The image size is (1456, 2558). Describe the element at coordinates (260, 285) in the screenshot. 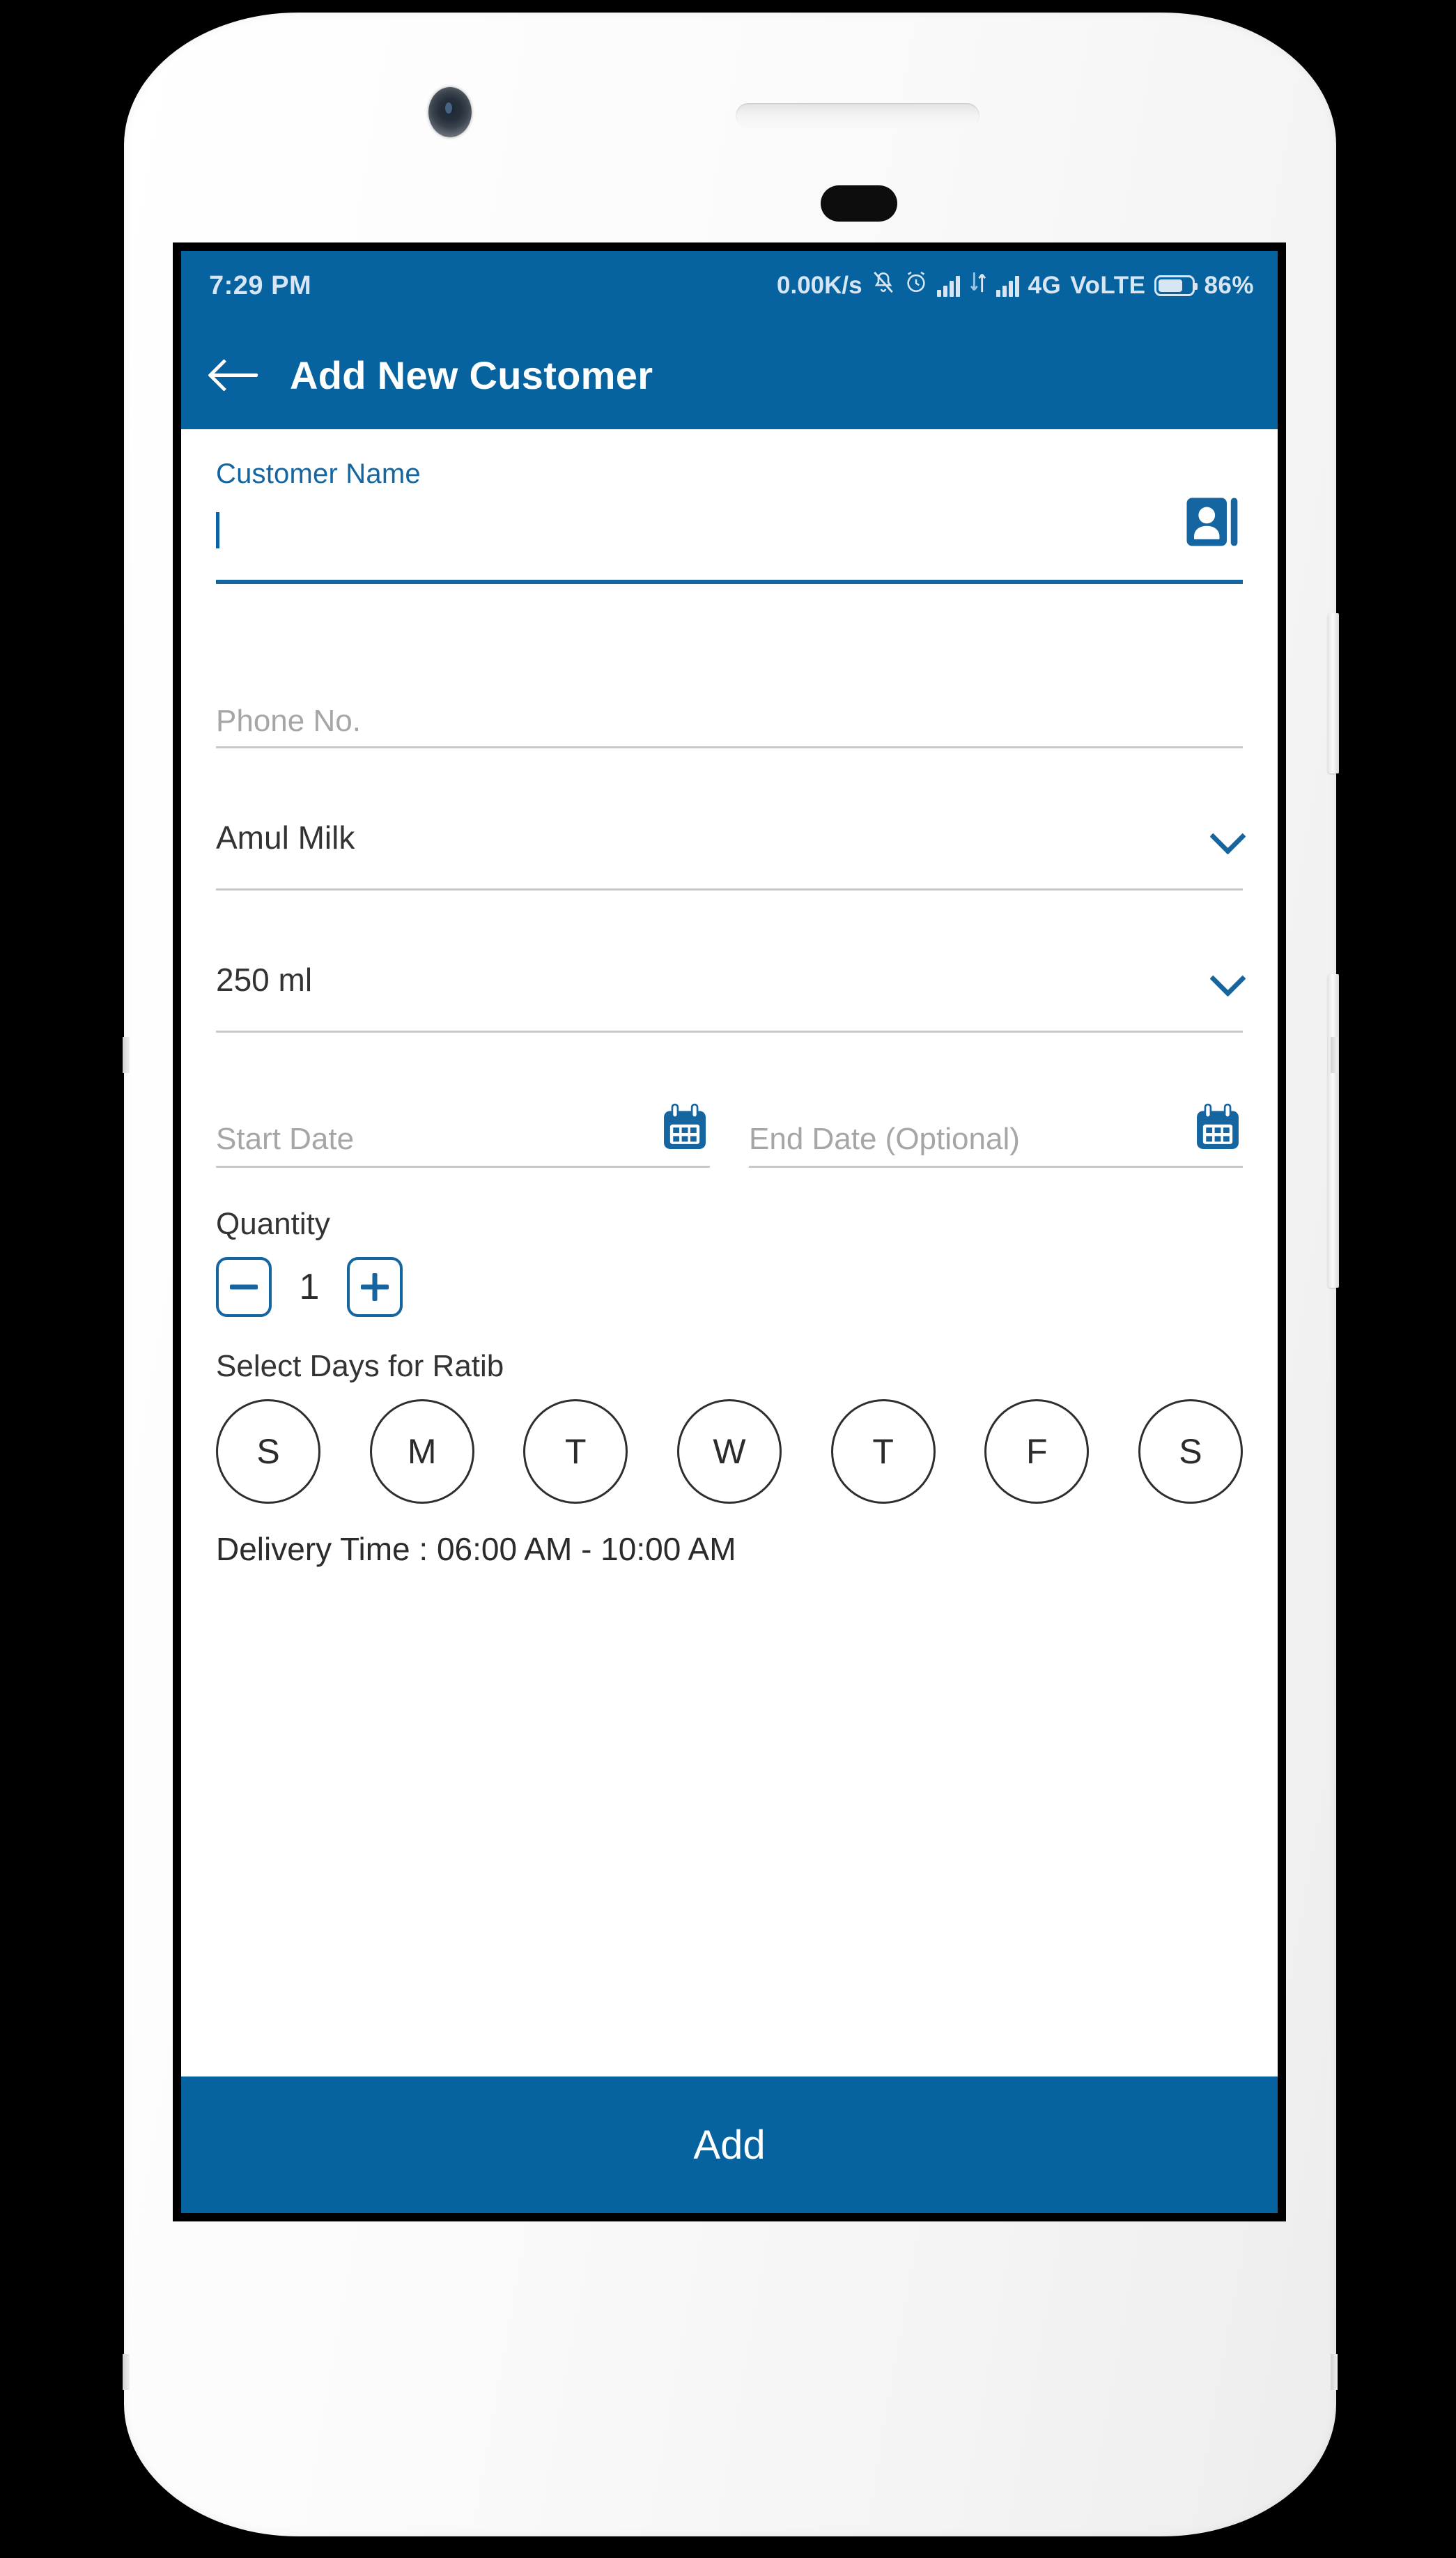

I see `status-time: 7:29 PM` at that location.